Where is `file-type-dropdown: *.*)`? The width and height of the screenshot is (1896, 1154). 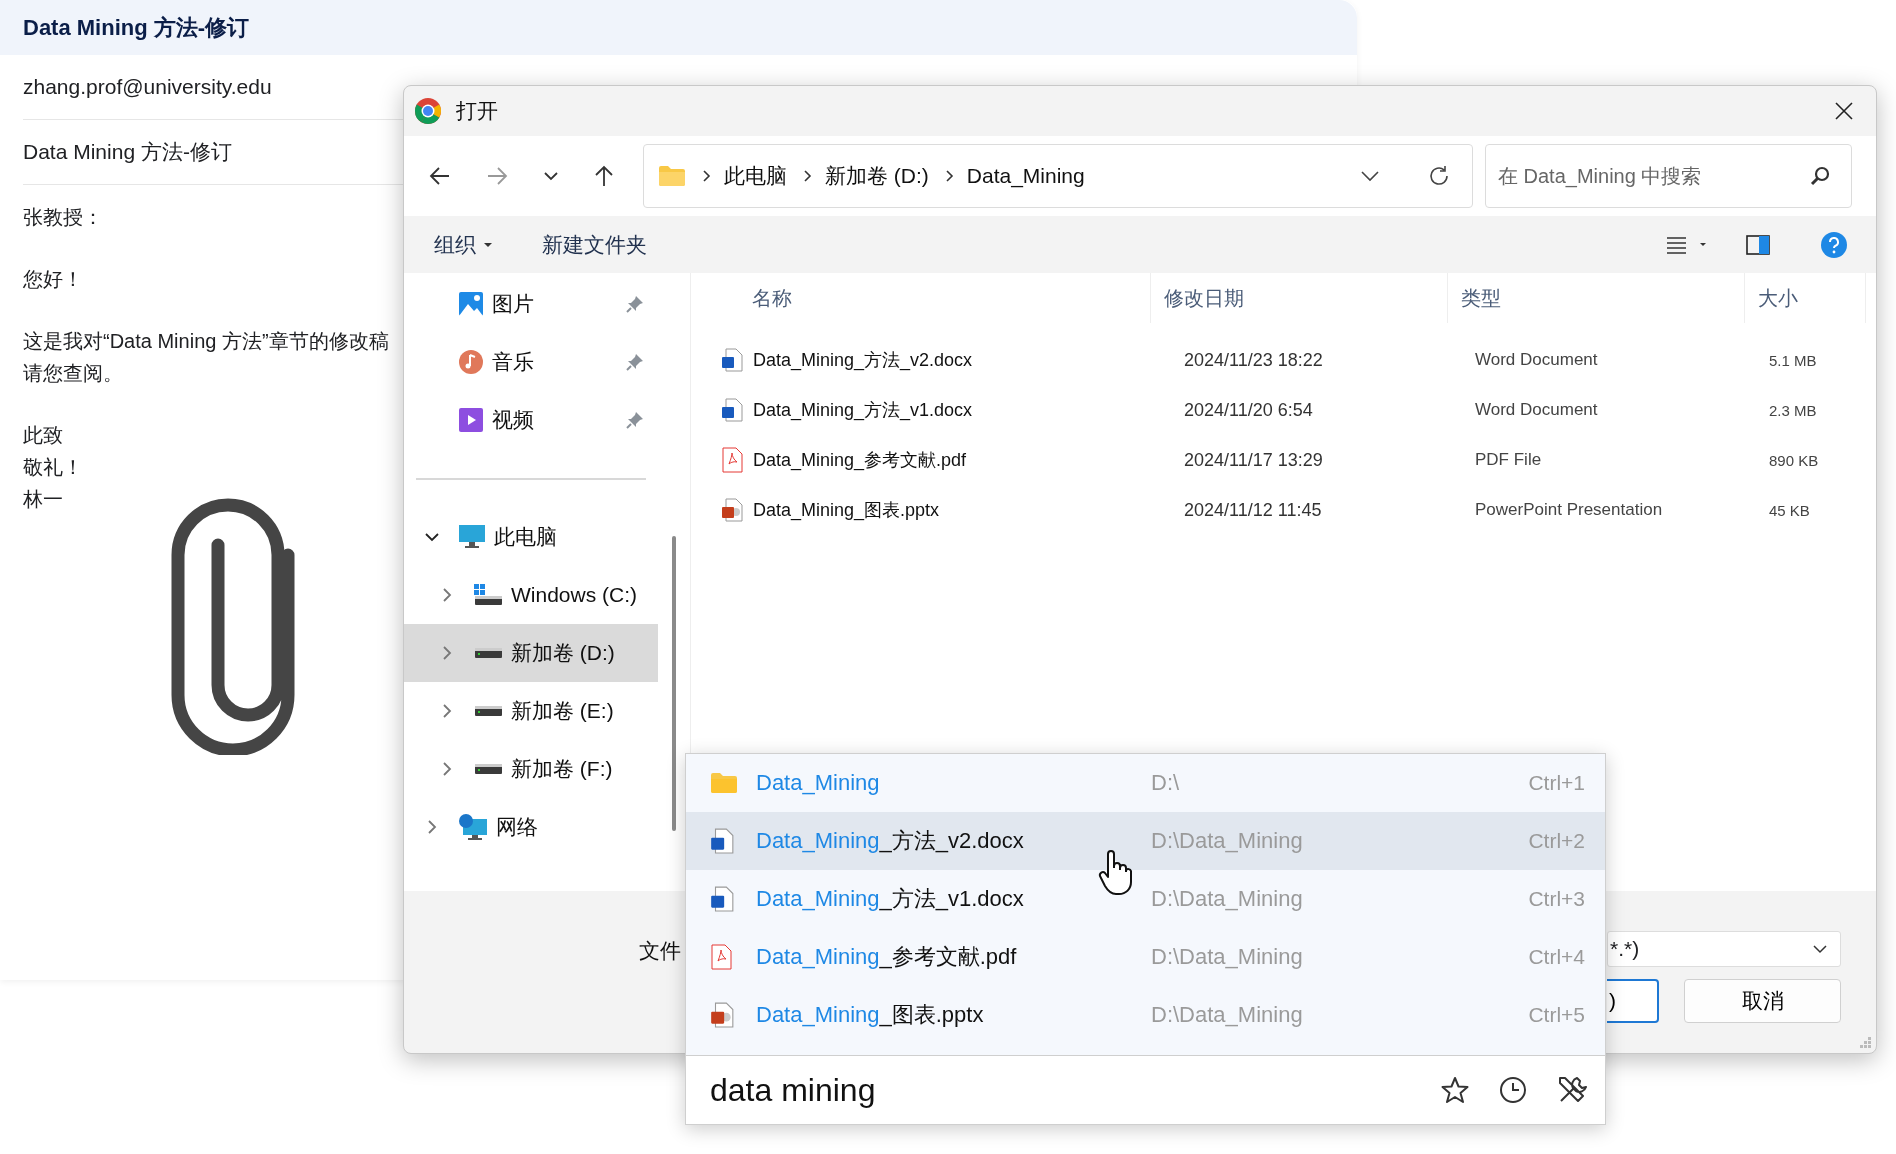 file-type-dropdown: *.*) is located at coordinates (1724, 949).